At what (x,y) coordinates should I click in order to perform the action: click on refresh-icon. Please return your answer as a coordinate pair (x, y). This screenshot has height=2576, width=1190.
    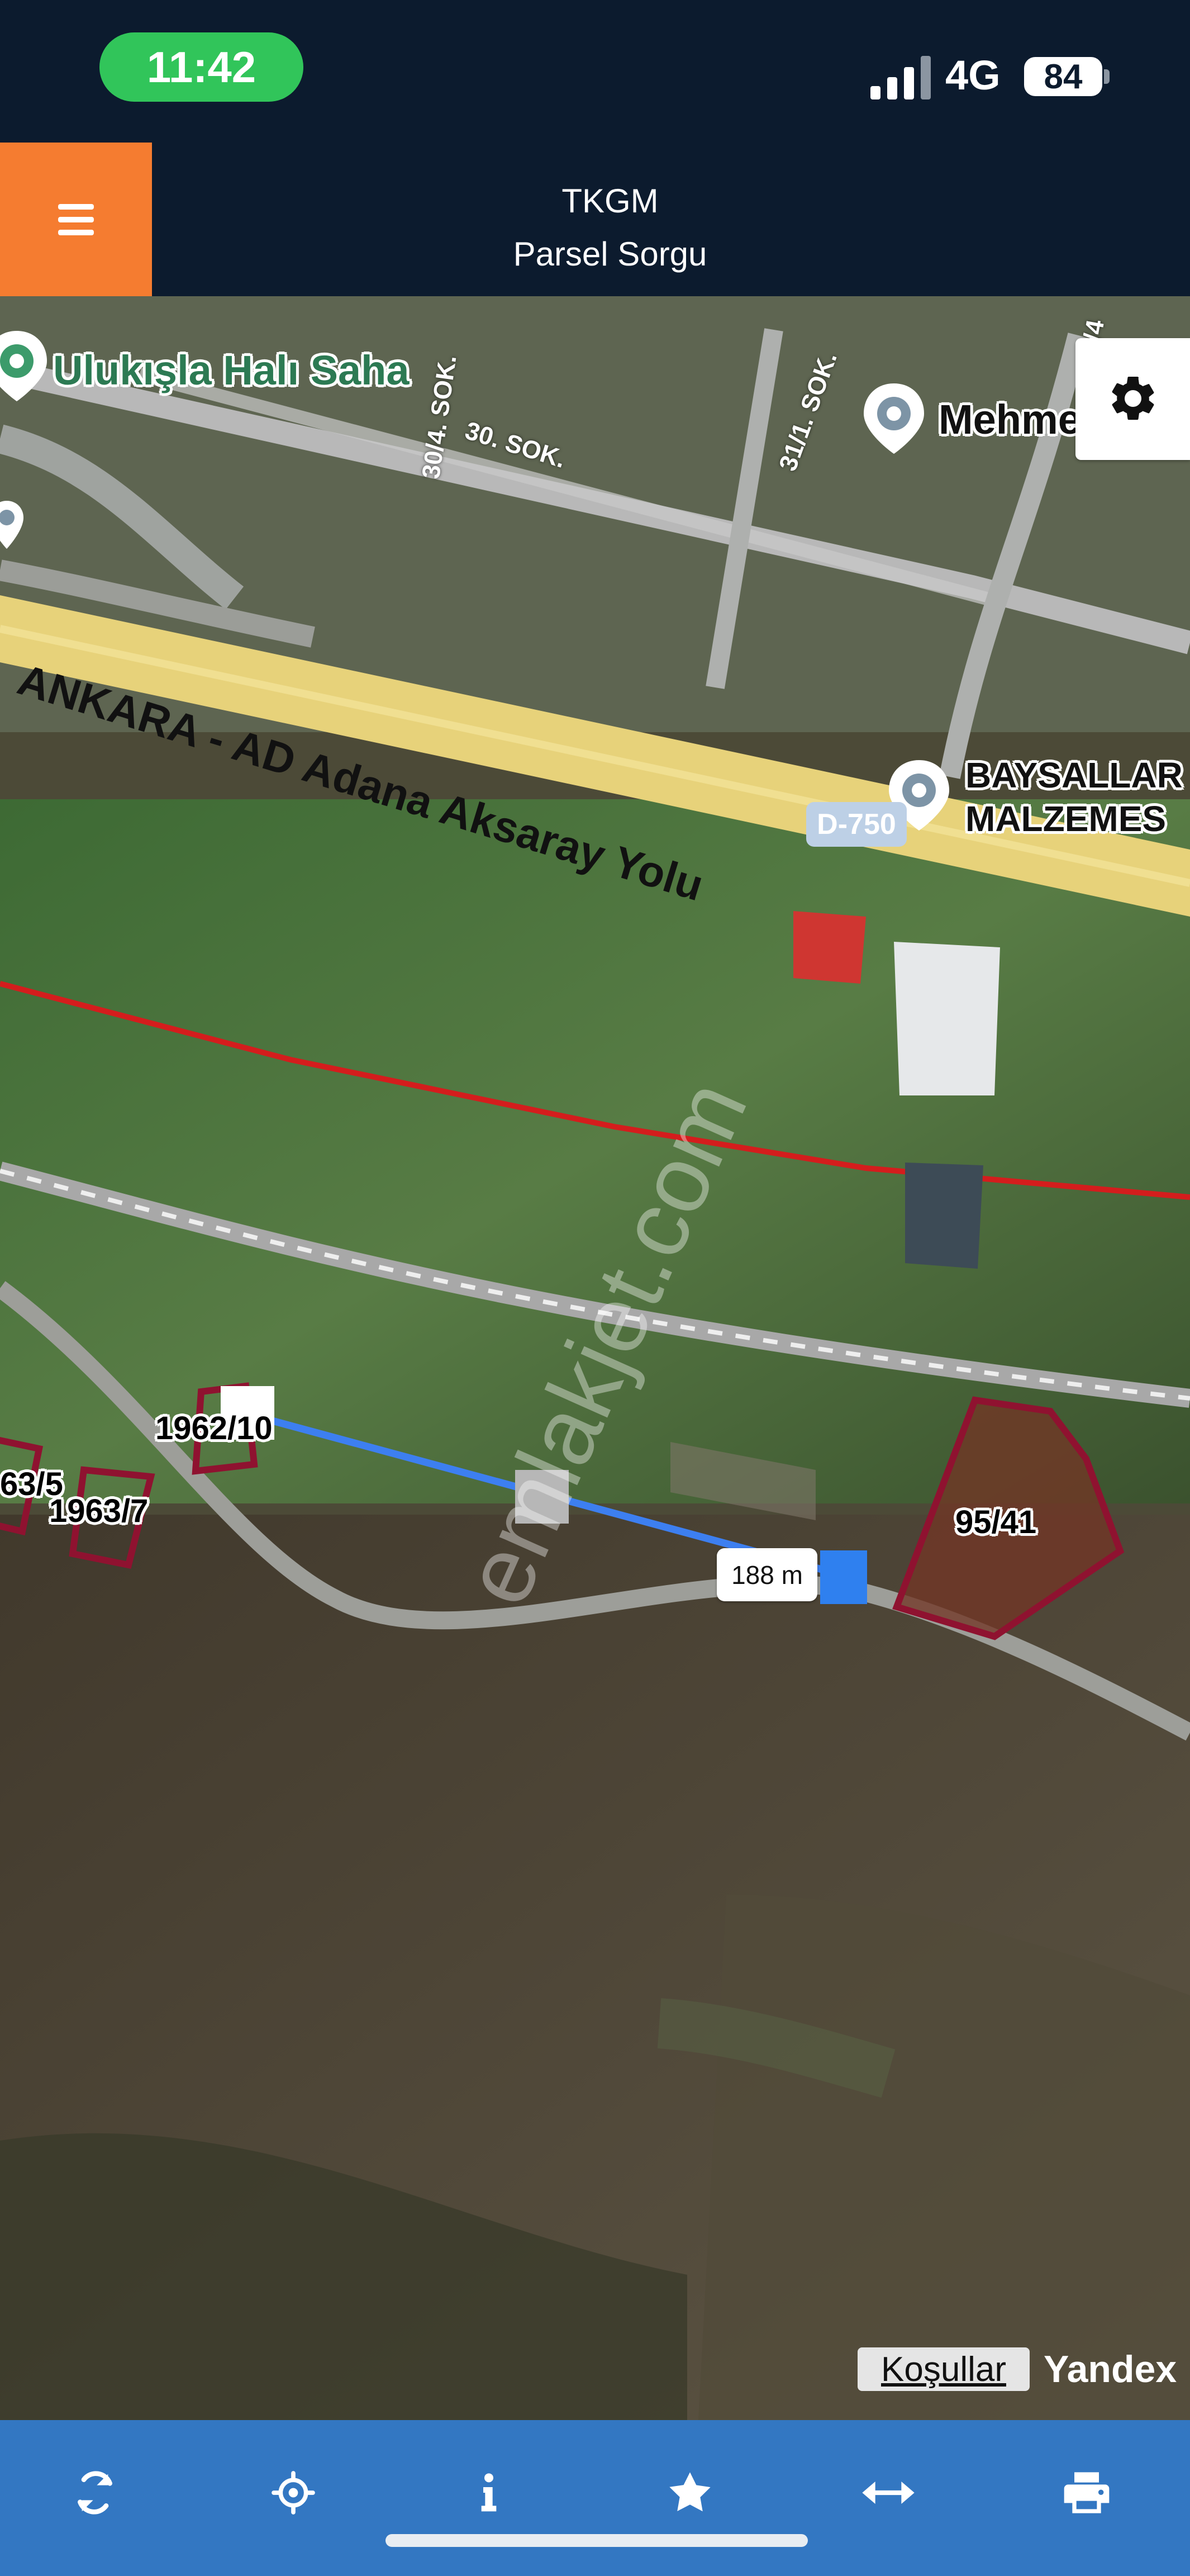
    Looking at the image, I should click on (95, 2493).